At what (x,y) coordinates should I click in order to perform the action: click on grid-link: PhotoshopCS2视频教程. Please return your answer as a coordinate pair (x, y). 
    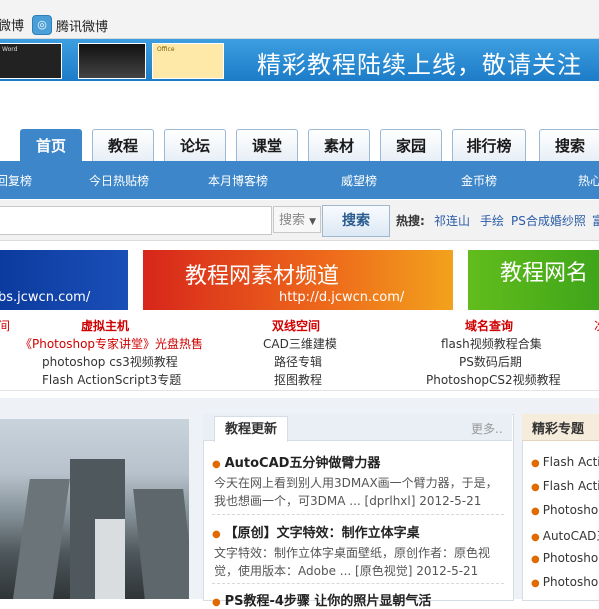
    Looking at the image, I should click on (493, 379).